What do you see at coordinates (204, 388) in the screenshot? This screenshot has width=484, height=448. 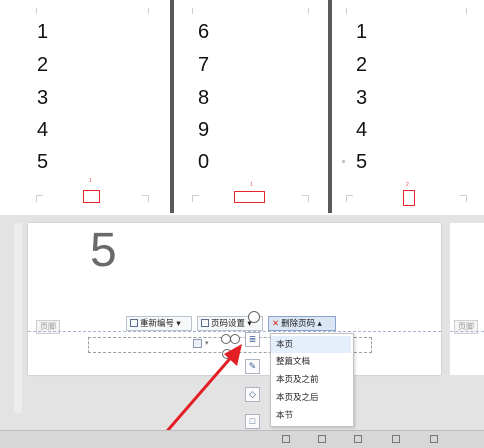 I see `annotation-arrow-icon` at bounding box center [204, 388].